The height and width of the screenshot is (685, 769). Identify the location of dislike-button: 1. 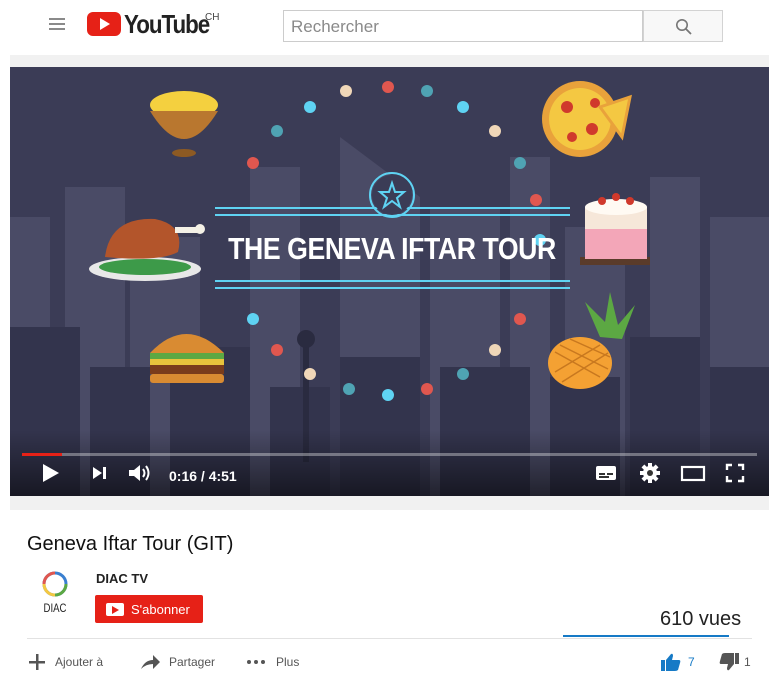
(734, 662).